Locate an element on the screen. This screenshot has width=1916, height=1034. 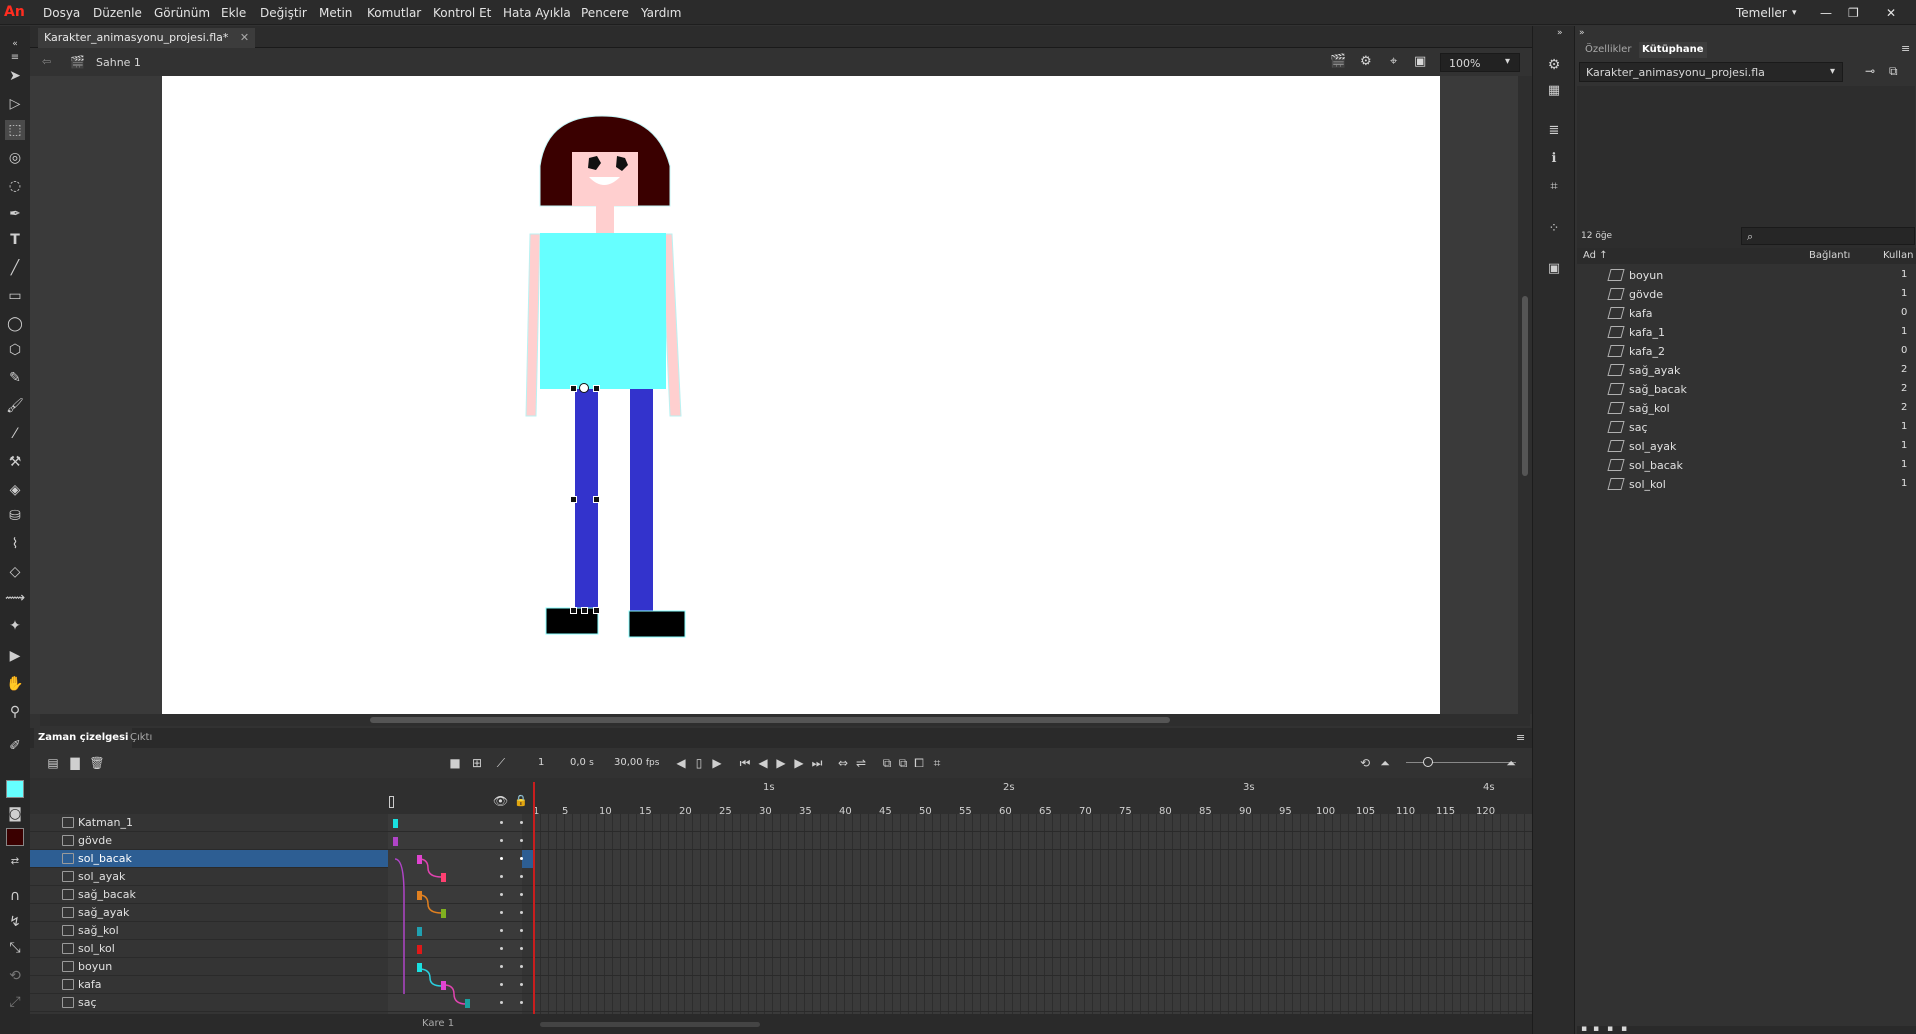
timeline-hscroll is located at coordinates (650, 1024).